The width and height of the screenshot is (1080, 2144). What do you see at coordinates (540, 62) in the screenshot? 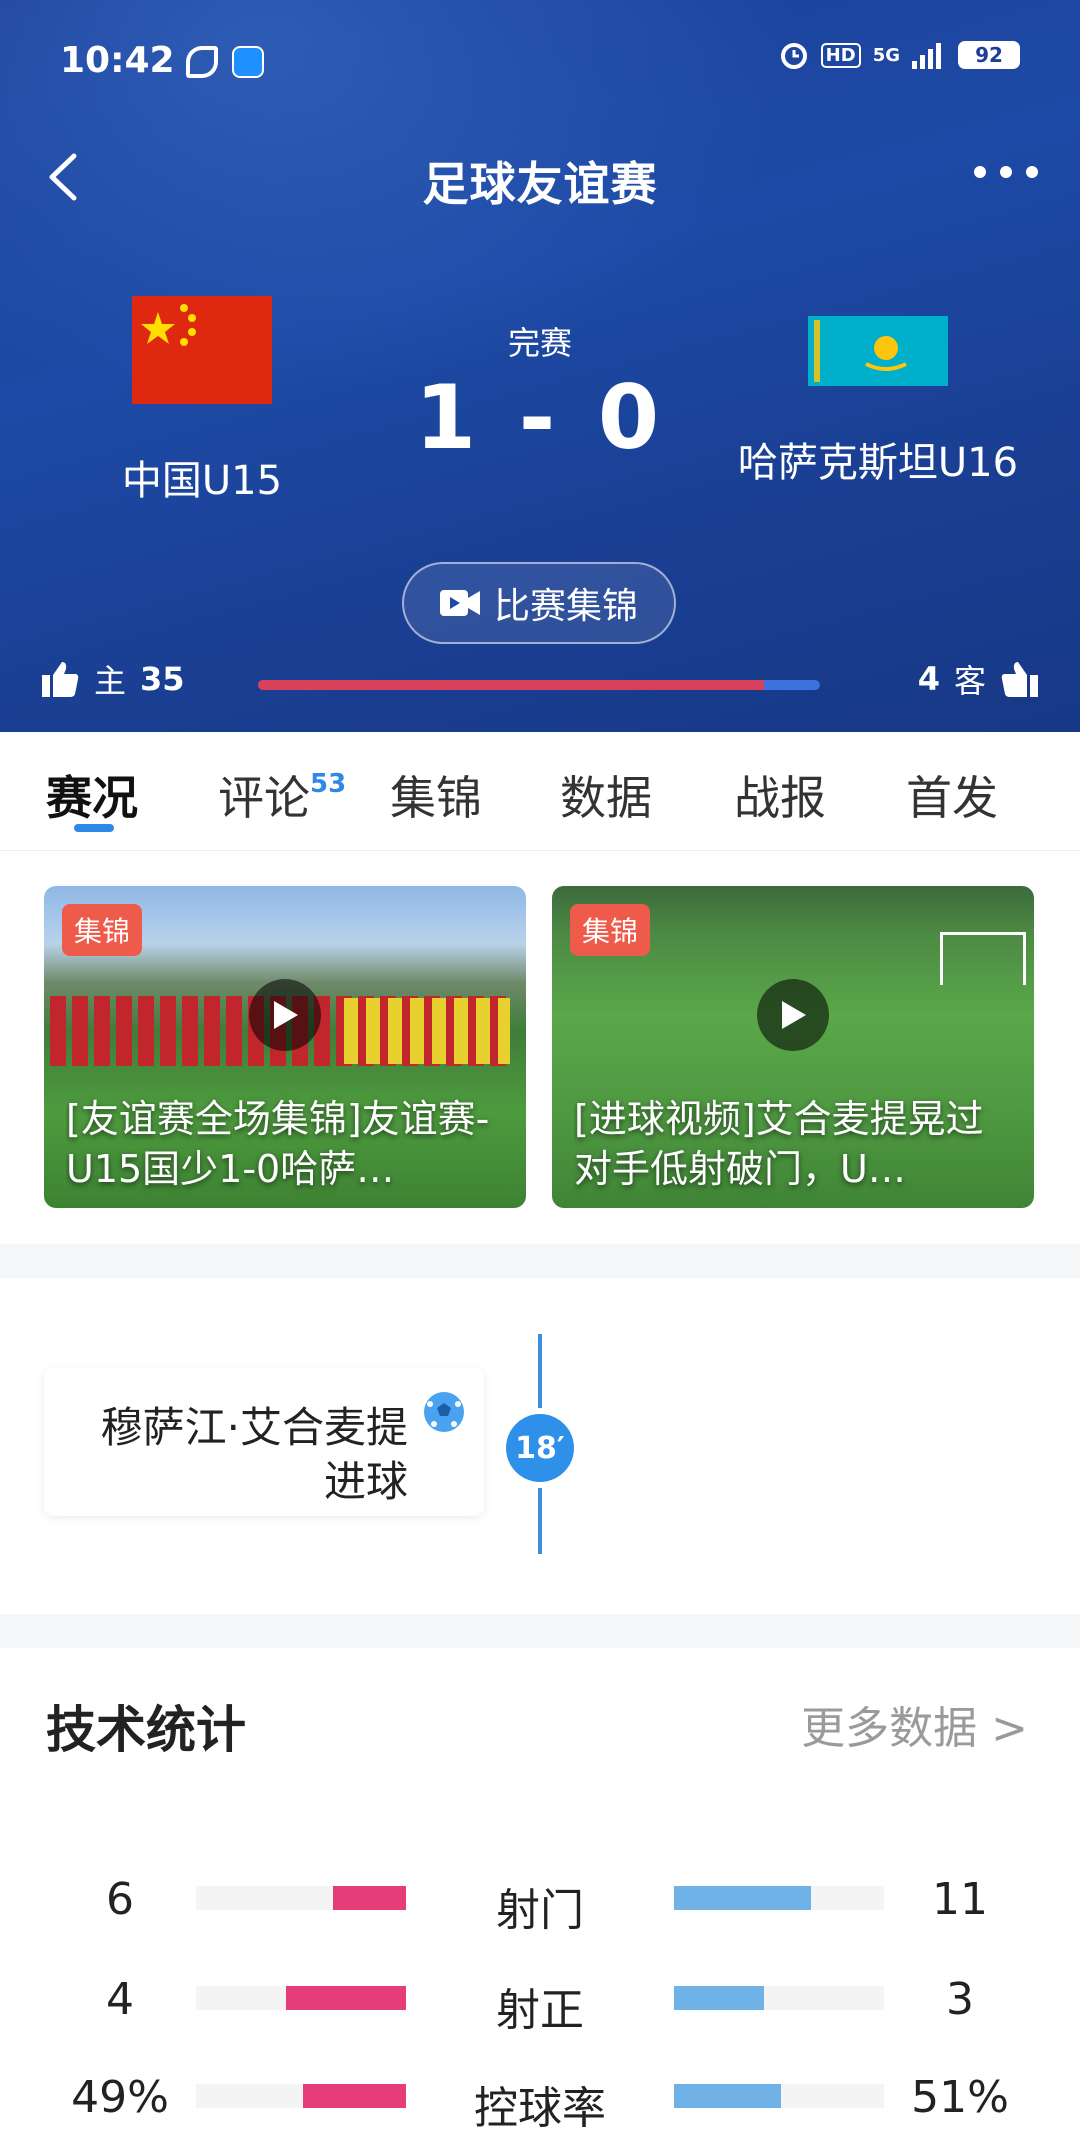
I see `status-bar: 10:42 HD 5G 92` at bounding box center [540, 62].